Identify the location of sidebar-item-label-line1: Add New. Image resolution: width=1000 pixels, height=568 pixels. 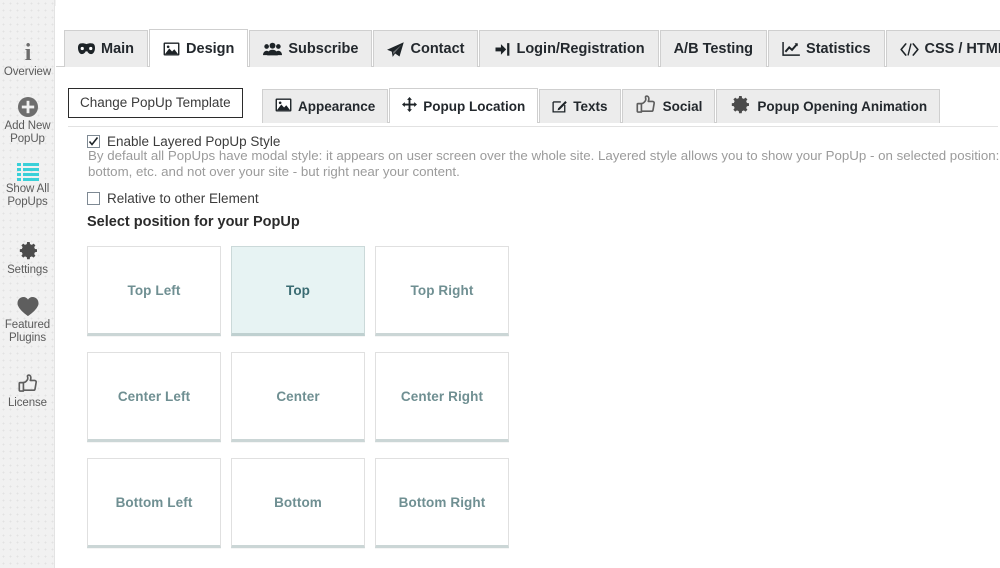
(27, 126).